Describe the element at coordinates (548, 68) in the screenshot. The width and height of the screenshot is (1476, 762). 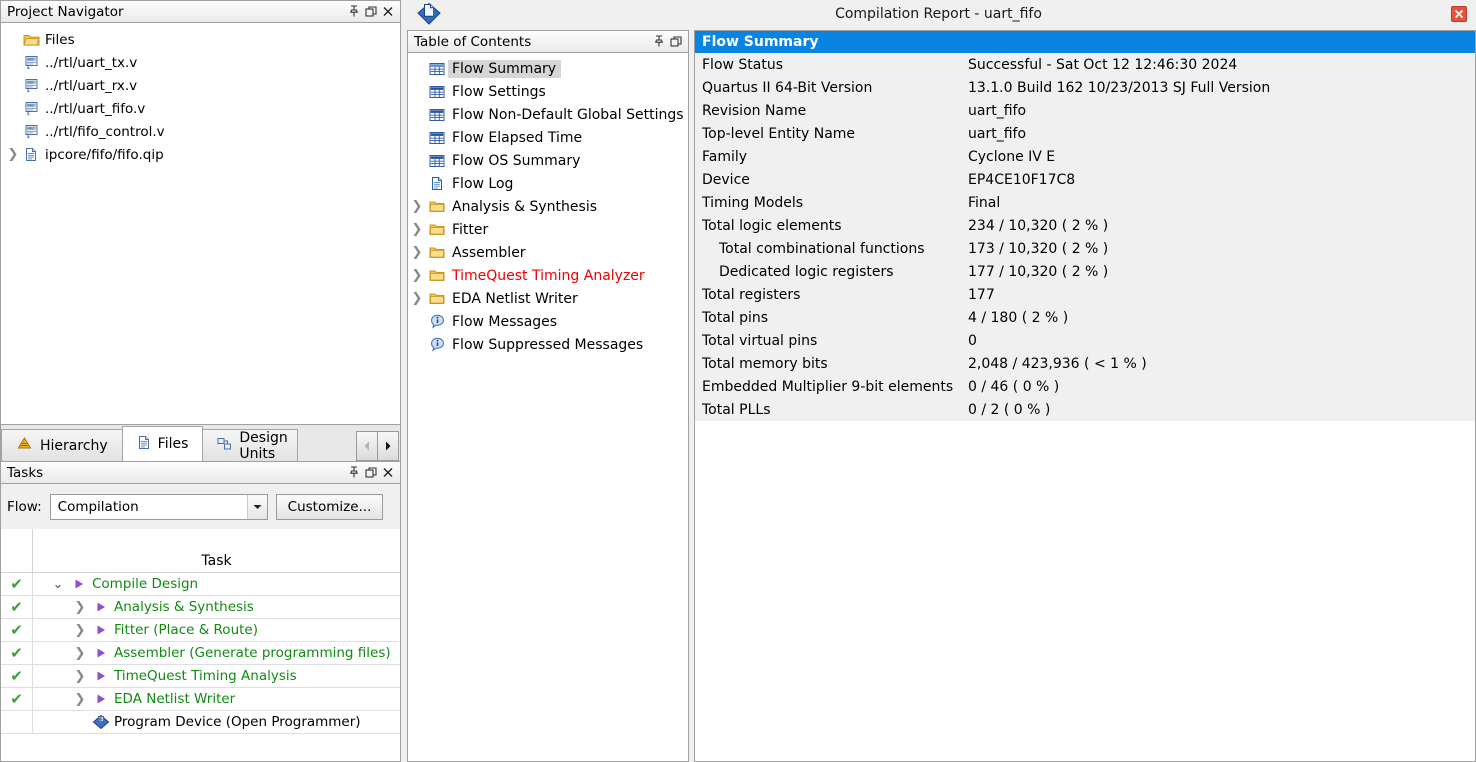
I see `toc-item-flow-summary: Flow Summary` at that location.